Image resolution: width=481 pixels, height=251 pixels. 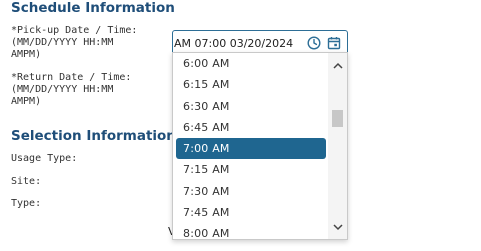 What do you see at coordinates (238, 43) in the screenshot?
I see `pickup-date-time-value: 03/20/2024 07:00 AM` at bounding box center [238, 43].